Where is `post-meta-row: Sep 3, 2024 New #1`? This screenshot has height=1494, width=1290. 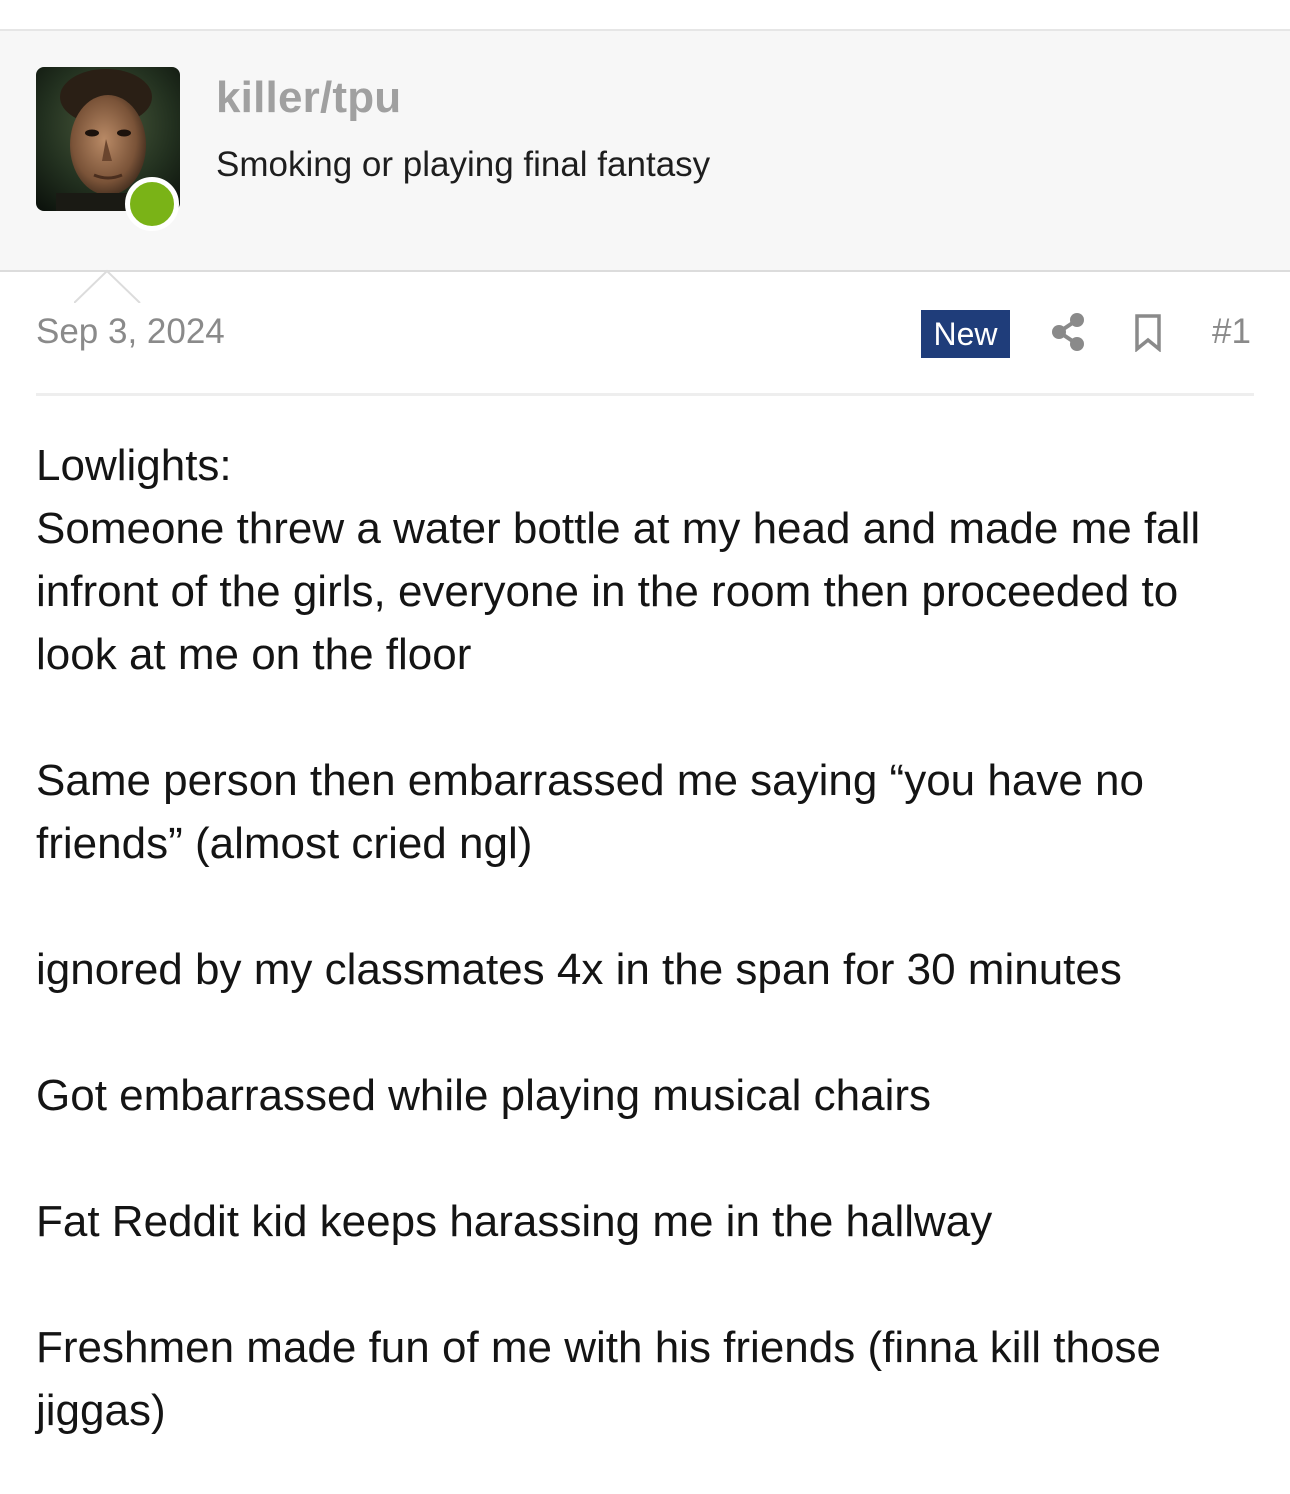
post-meta-row: Sep 3, 2024 New #1 is located at coordinates (645, 333).